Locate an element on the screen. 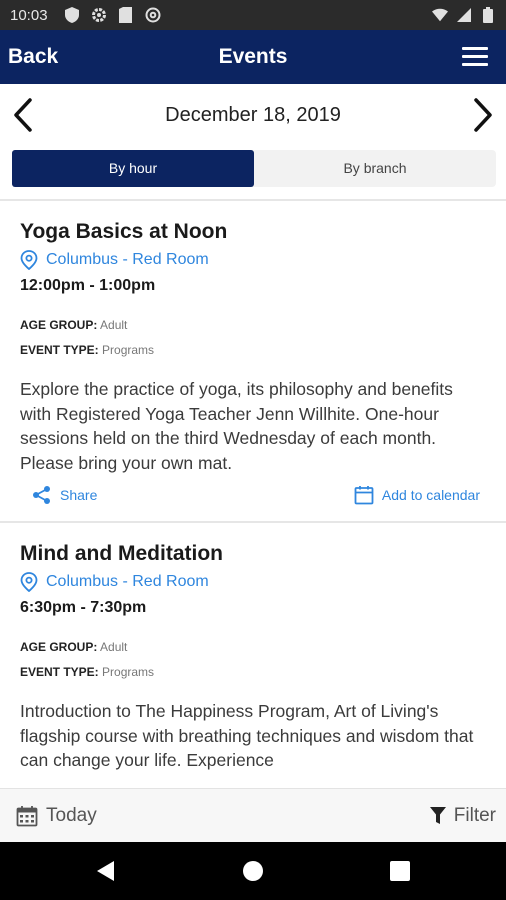 The image size is (506, 900). filter-button: Filter is located at coordinates (462, 816).